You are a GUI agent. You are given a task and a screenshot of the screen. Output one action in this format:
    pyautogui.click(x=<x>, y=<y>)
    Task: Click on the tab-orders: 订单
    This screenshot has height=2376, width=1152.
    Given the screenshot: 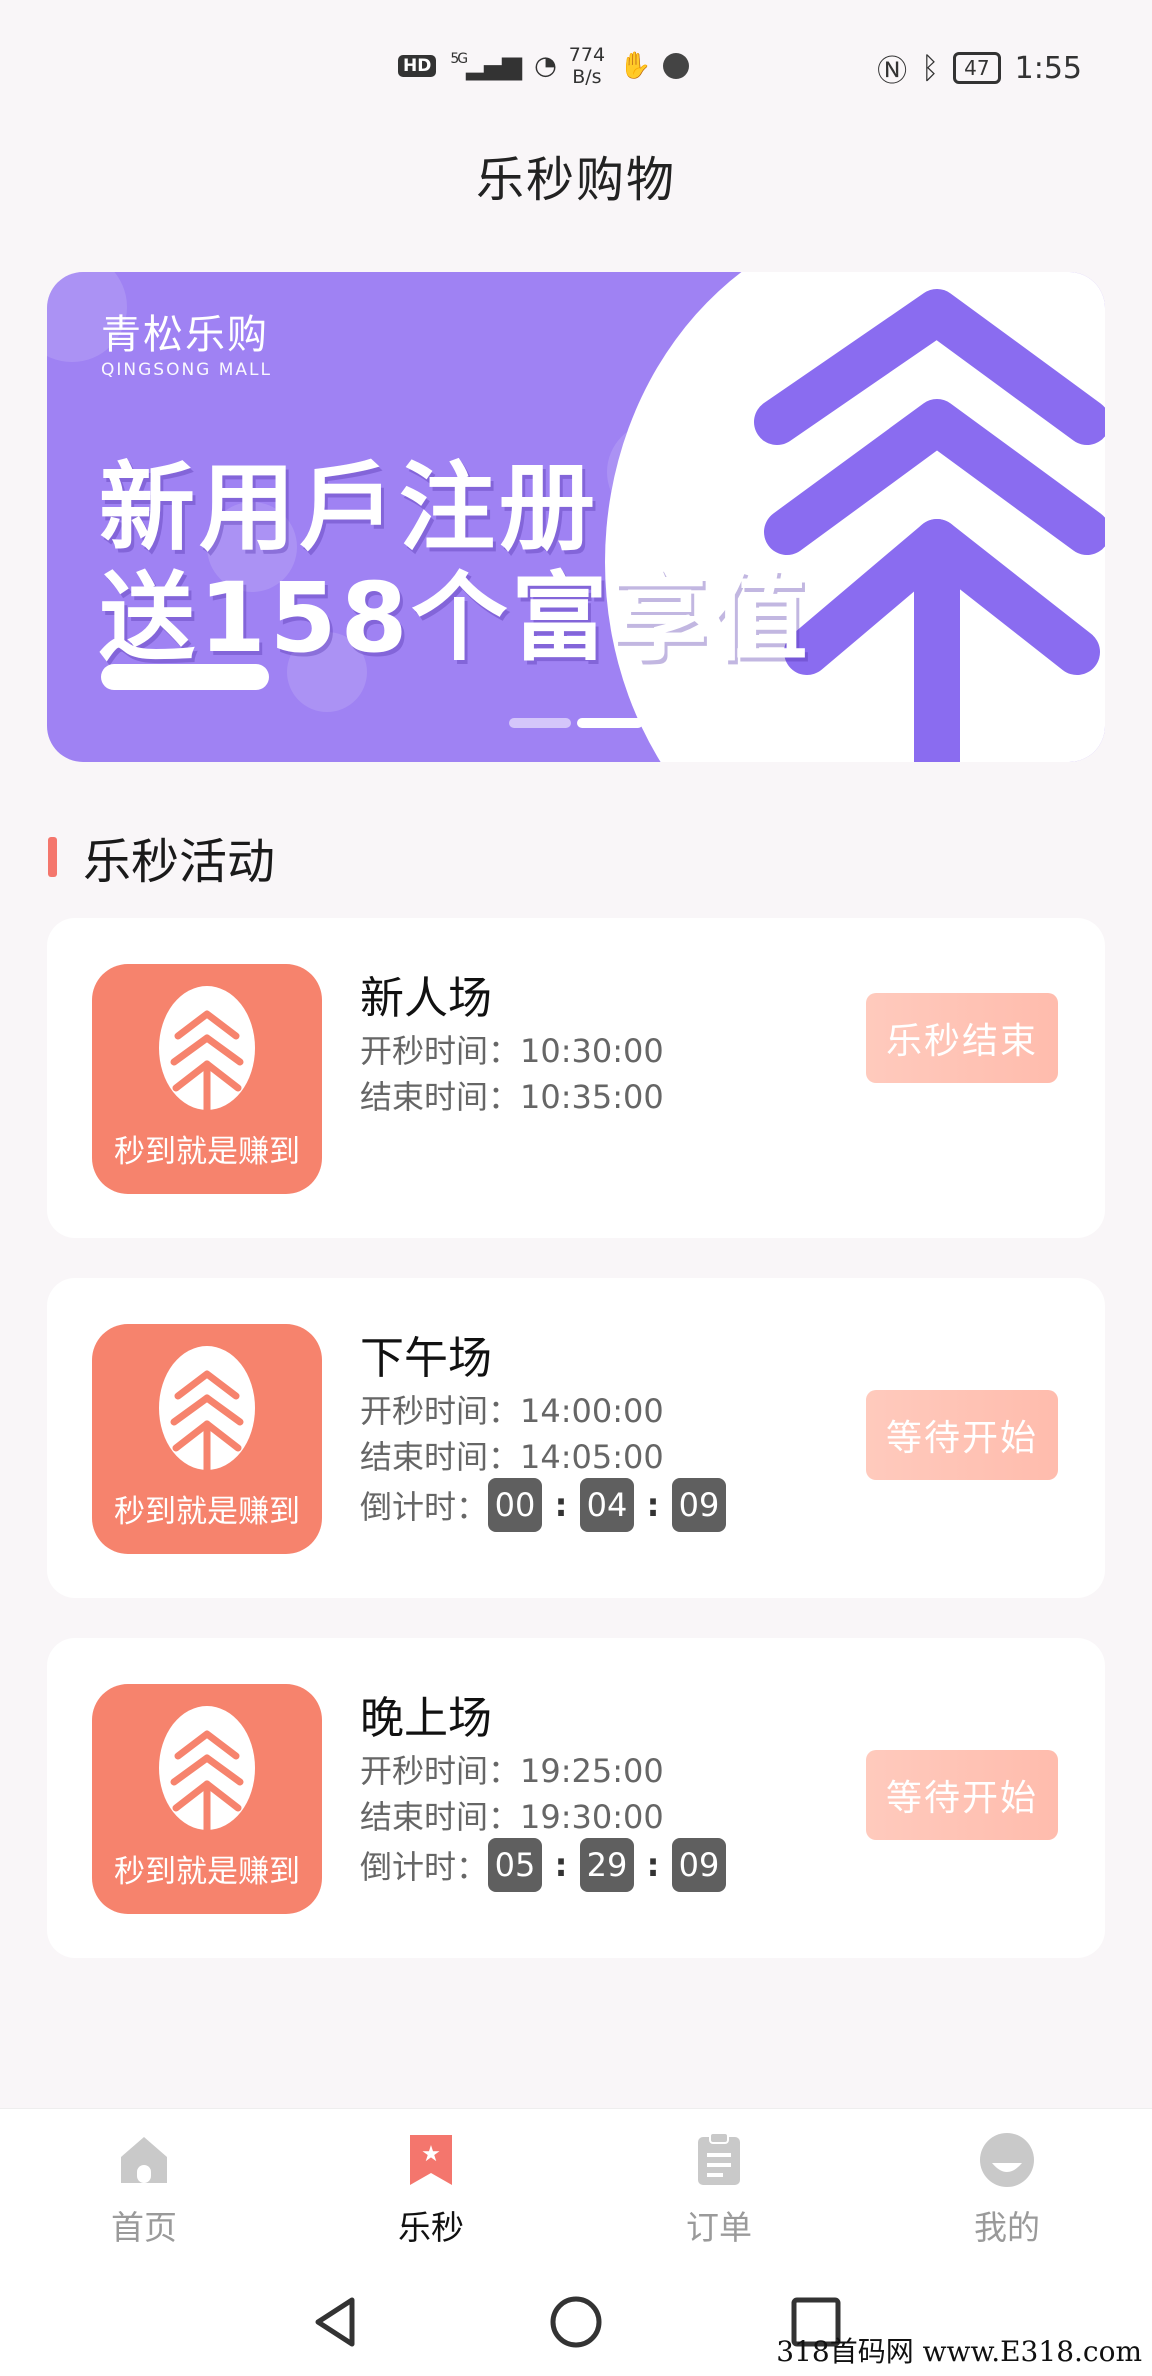 What is the action you would take?
    pyautogui.click(x=719, y=2190)
    